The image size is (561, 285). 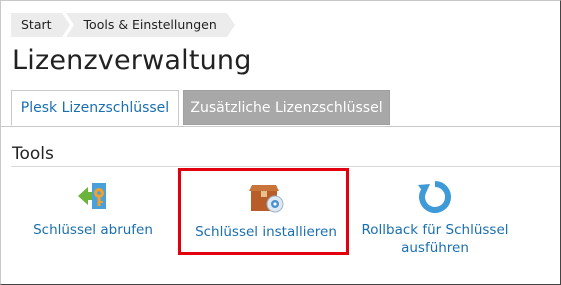 I want to click on rollback-icon, so click(x=435, y=197).